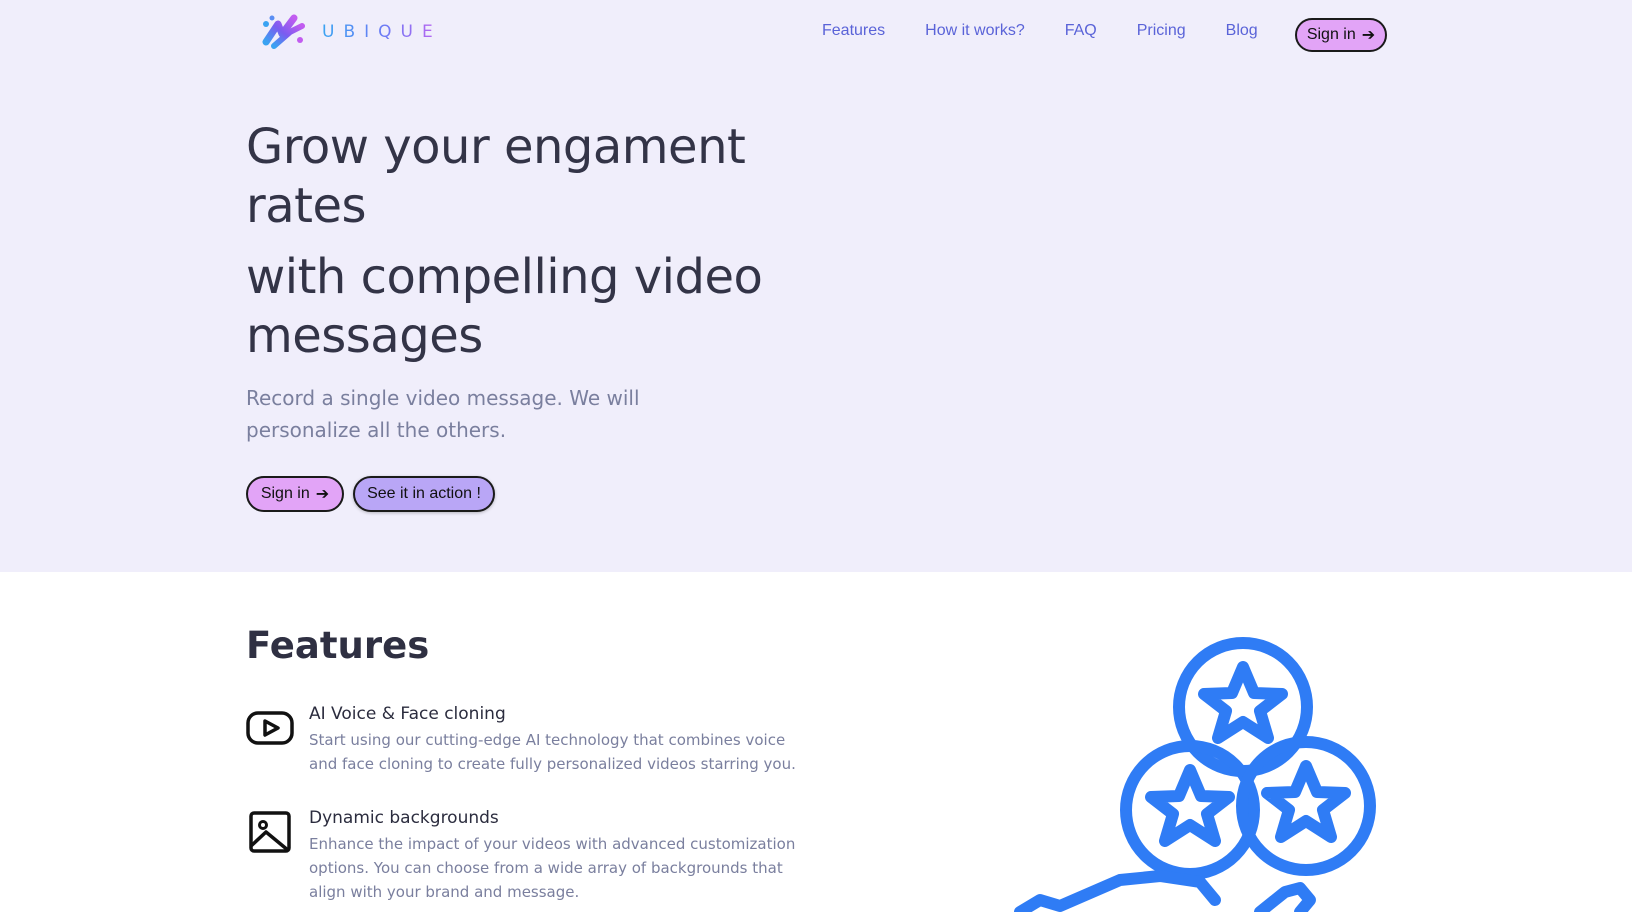  Describe the element at coordinates (1161, 31) in the screenshot. I see `nav-link-pricing: Pricing` at that location.